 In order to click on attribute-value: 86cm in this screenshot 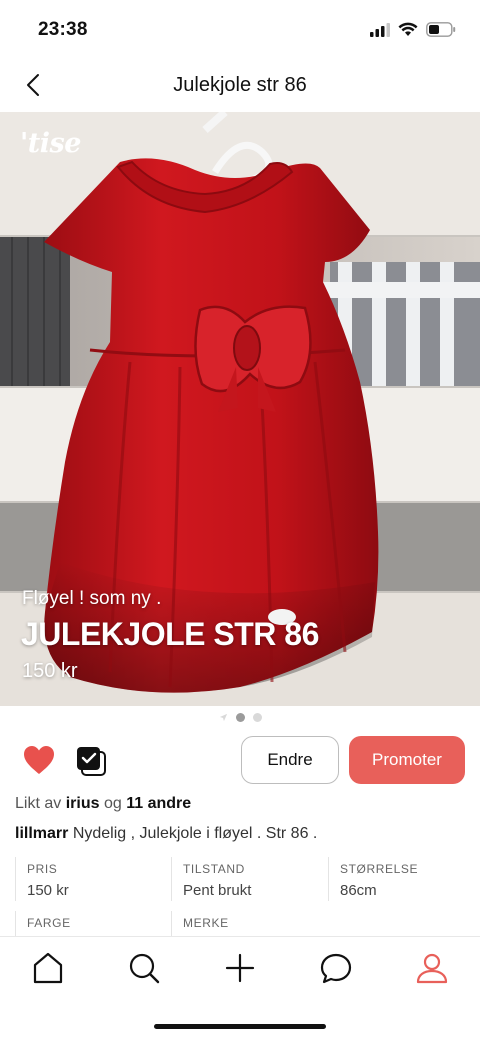, I will do `click(358, 890)`.